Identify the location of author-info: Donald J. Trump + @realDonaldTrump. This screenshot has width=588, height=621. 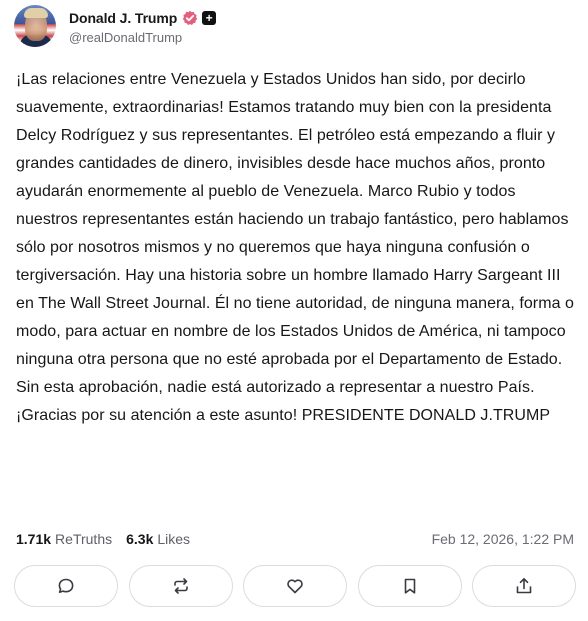
(143, 26).